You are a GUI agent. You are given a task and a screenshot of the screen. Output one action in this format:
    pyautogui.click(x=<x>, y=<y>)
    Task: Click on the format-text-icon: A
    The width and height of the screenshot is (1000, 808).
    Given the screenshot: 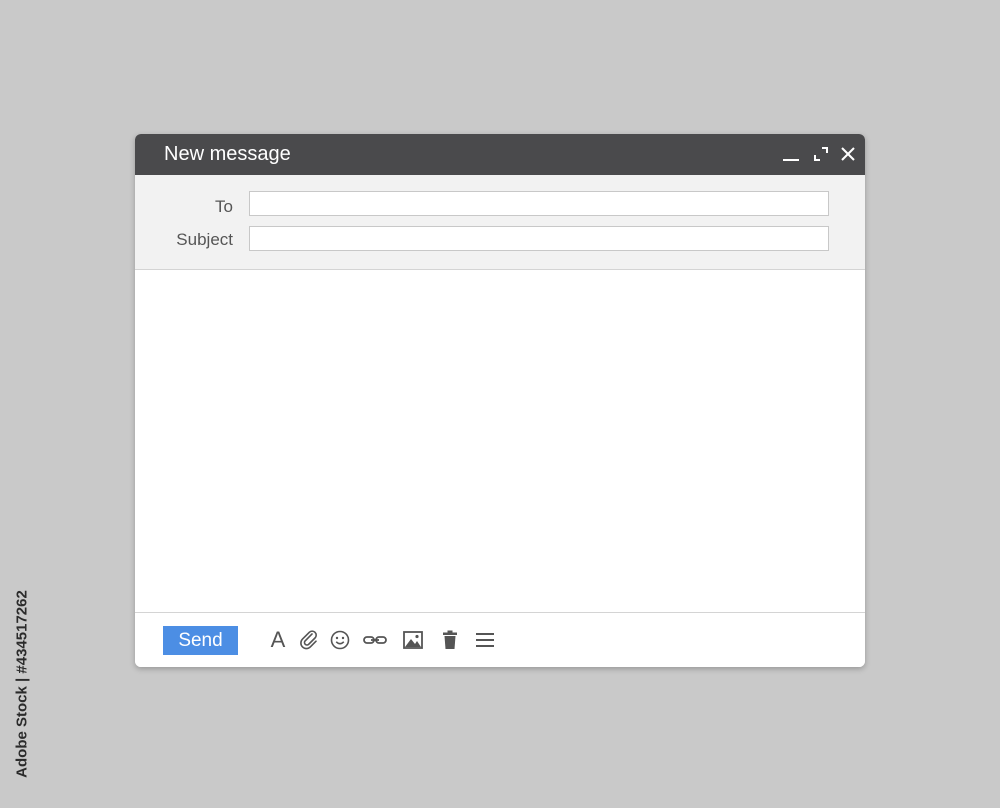 What is the action you would take?
    pyautogui.click(x=278, y=640)
    